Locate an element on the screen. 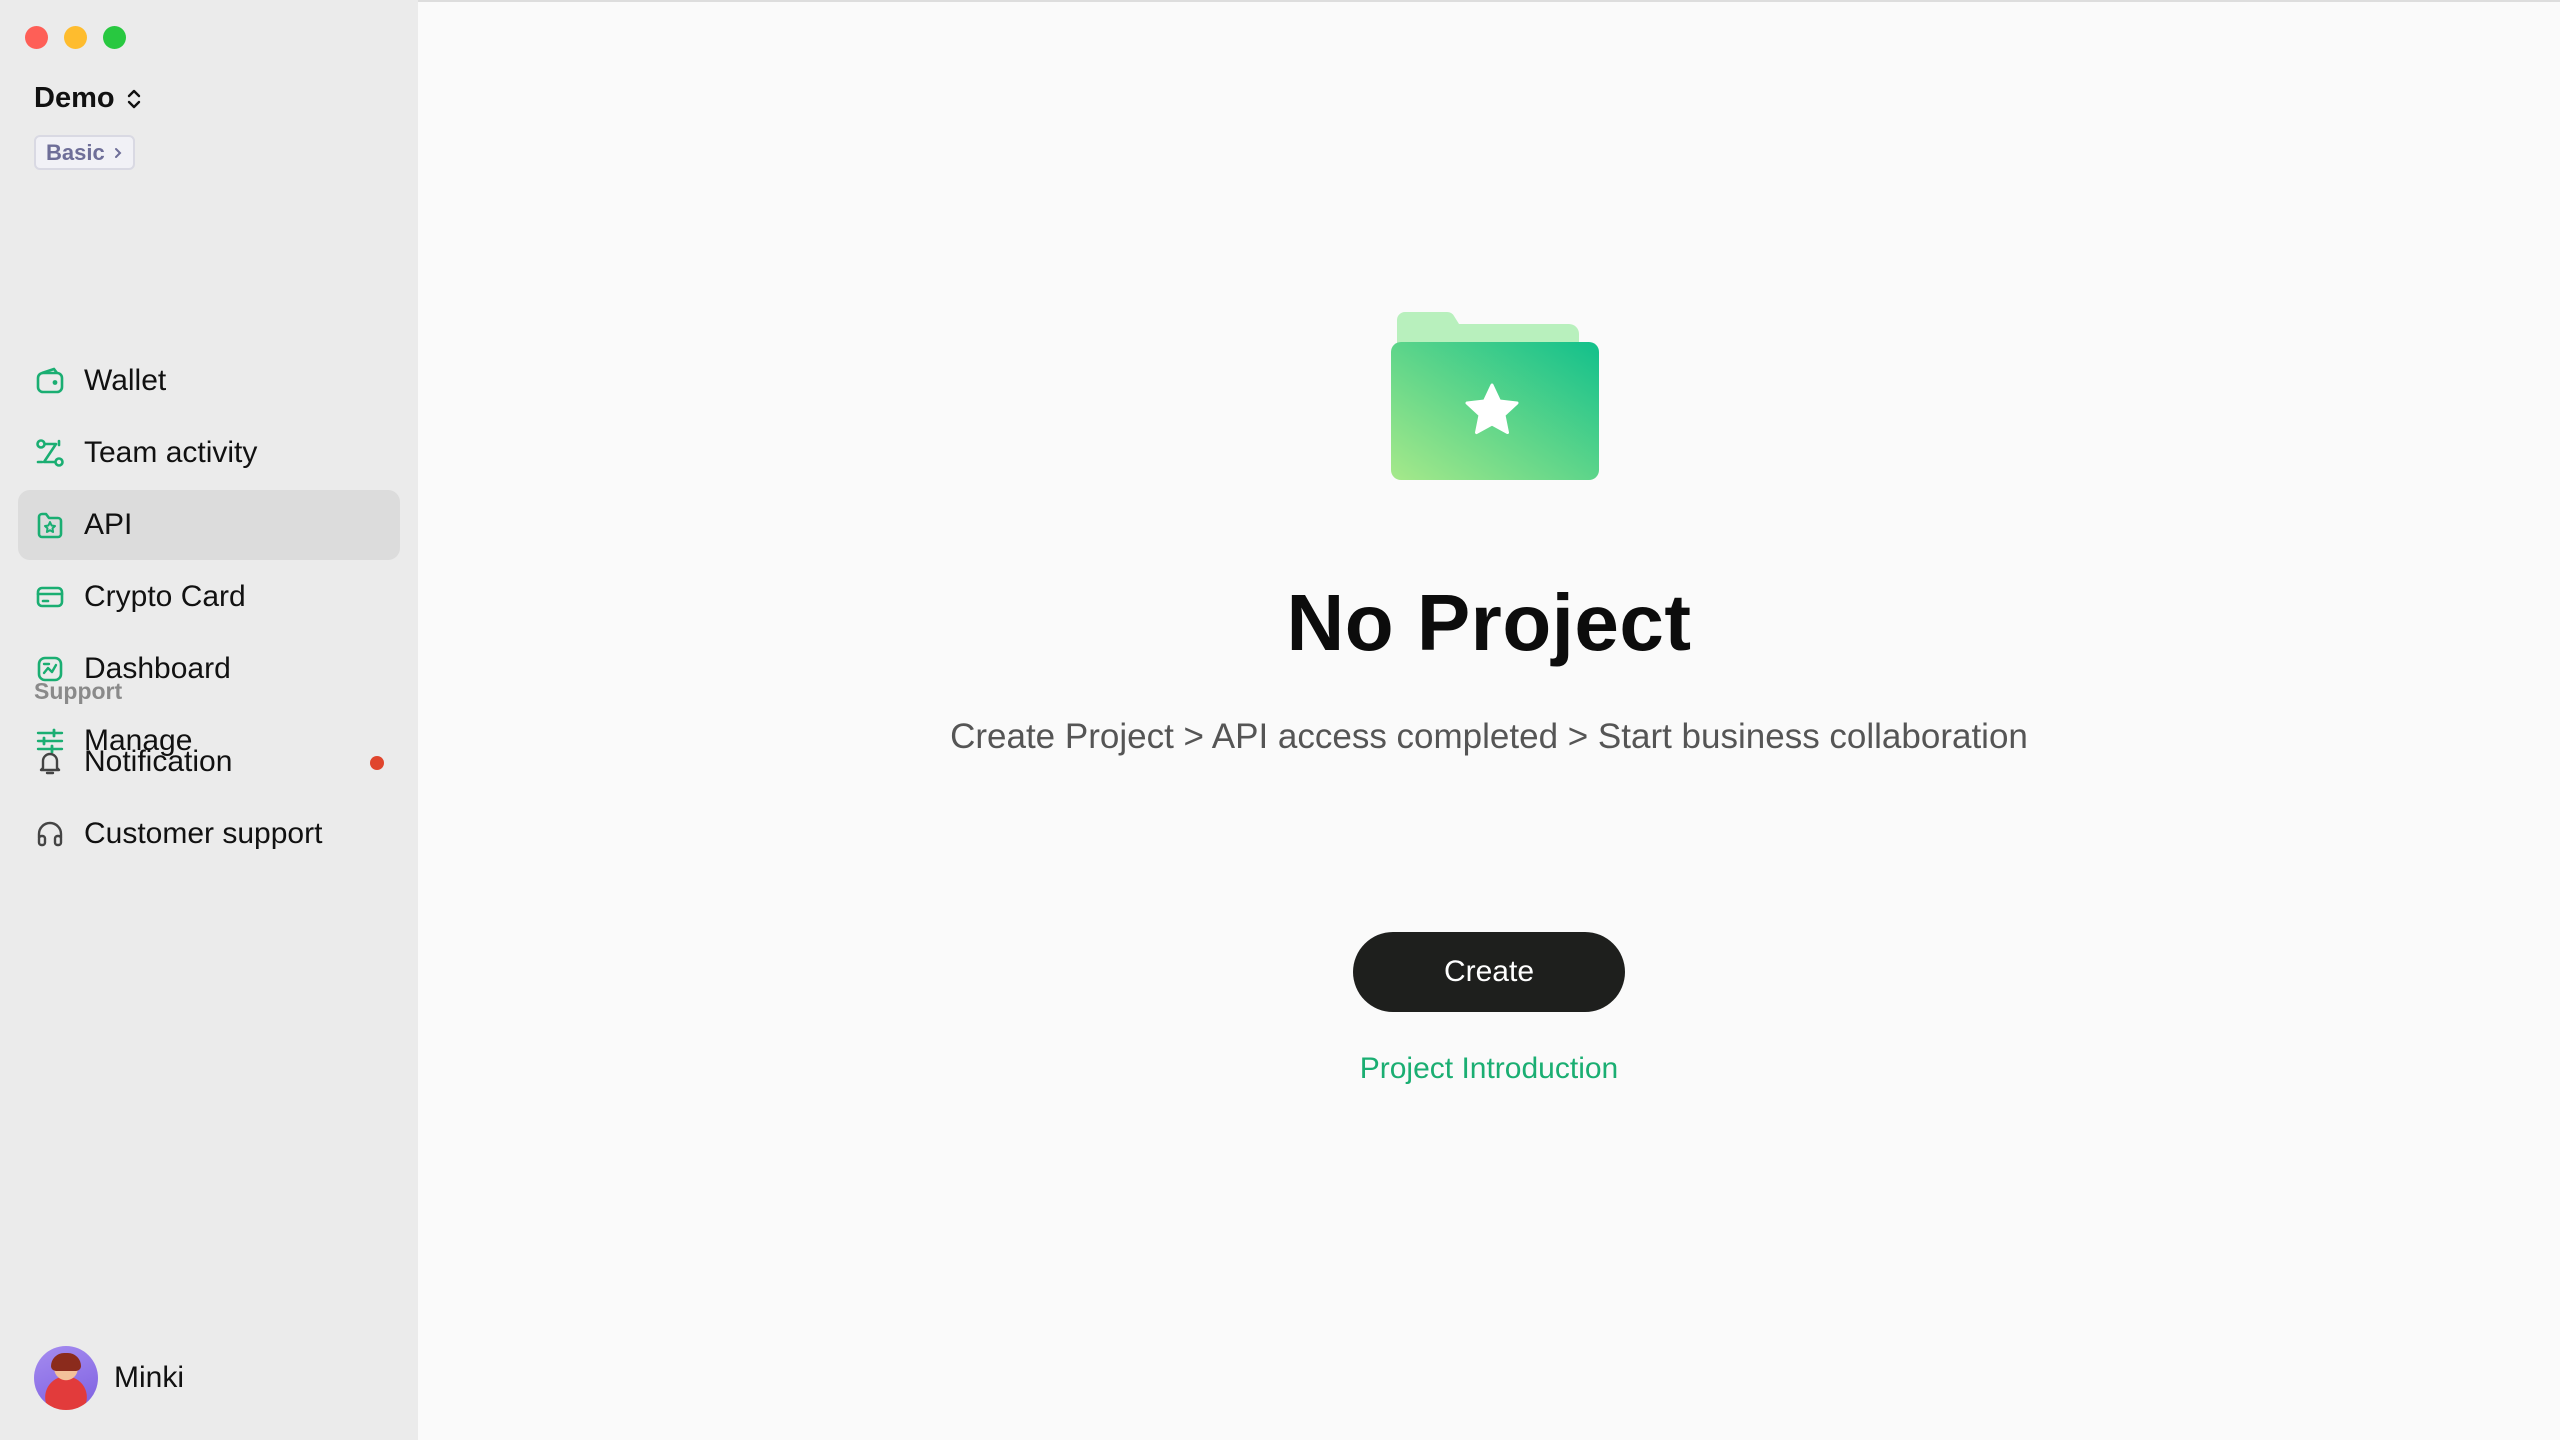 This screenshot has width=2560, height=1440. workspace-name: Demo is located at coordinates (74, 98).